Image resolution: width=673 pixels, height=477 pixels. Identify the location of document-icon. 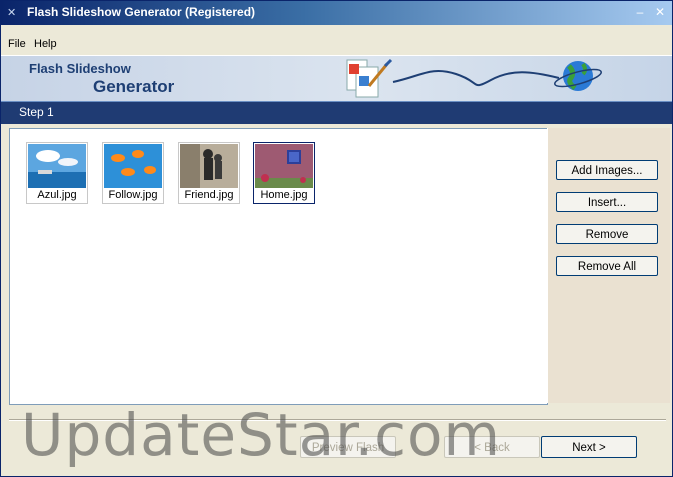
(369, 78).